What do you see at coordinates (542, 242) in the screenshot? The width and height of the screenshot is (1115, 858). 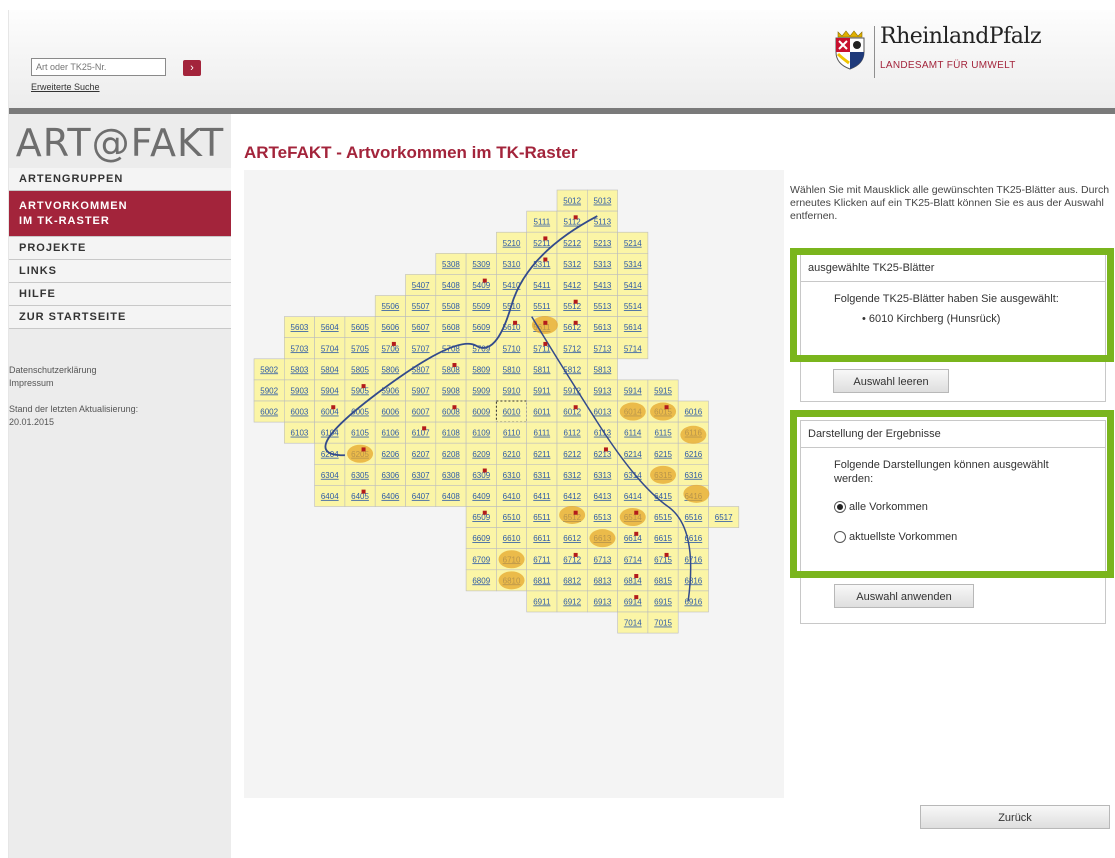 I see `tk25-sheet-5211: 5211` at bounding box center [542, 242].